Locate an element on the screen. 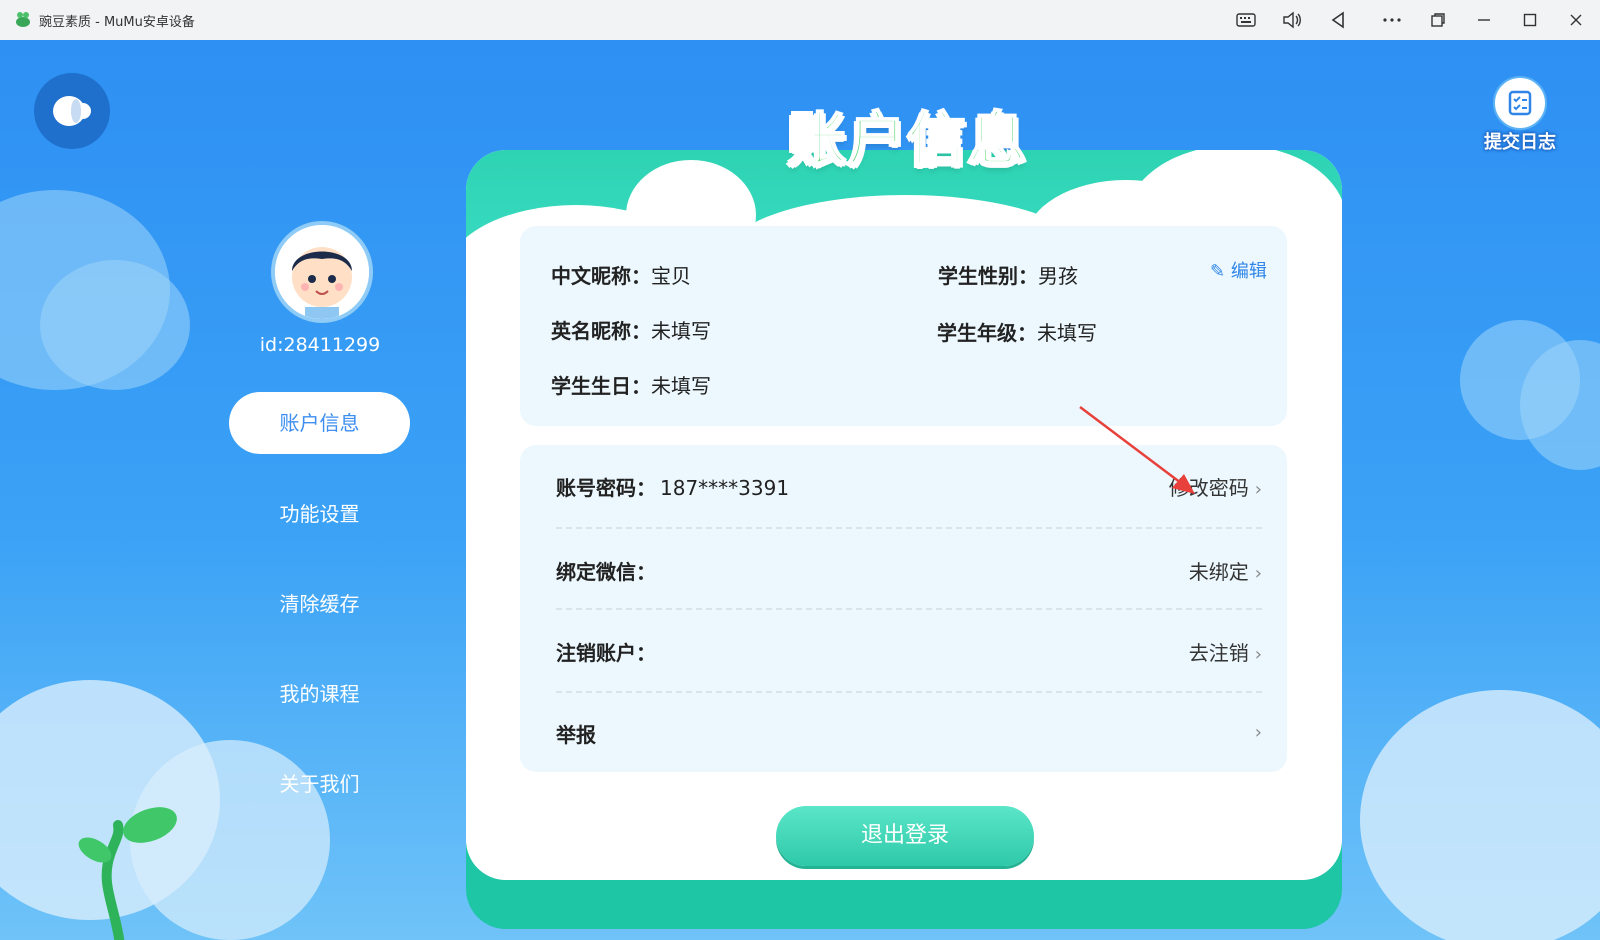  submit-log-label: 提交日志 is located at coordinates (1520, 142).